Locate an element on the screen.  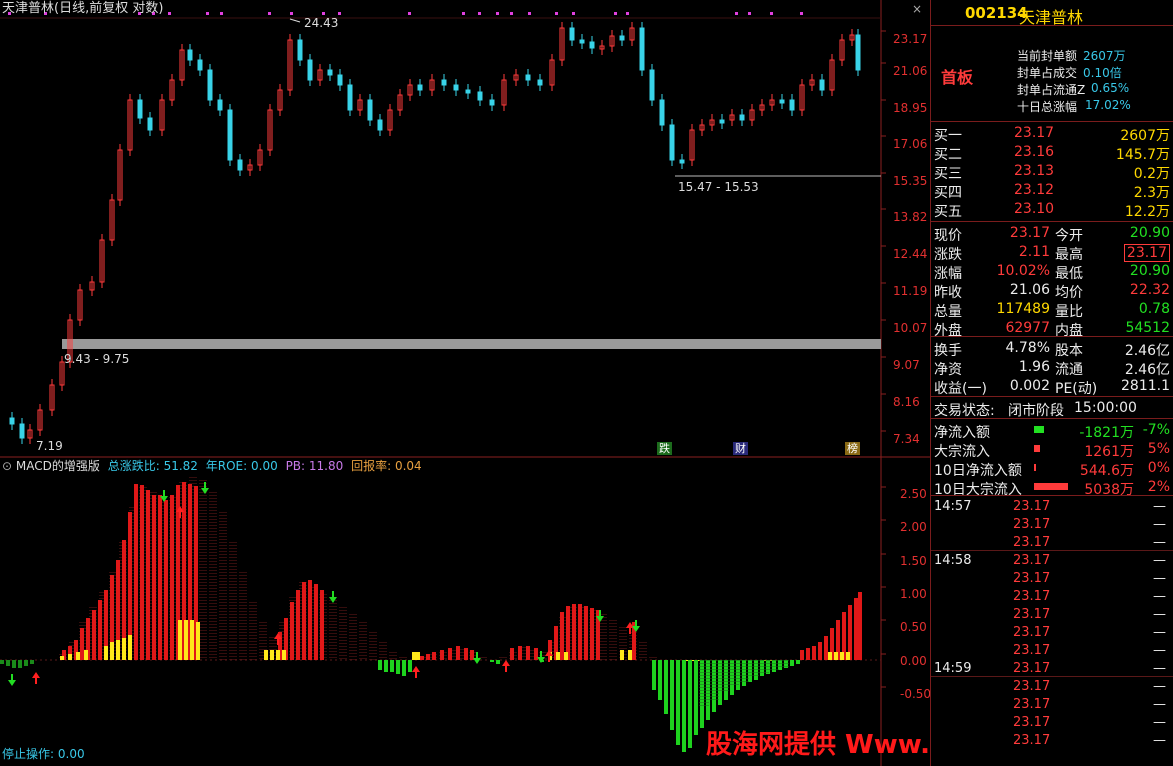
indicator-axis-tick: 1.50 is located at coordinates (913, 561).